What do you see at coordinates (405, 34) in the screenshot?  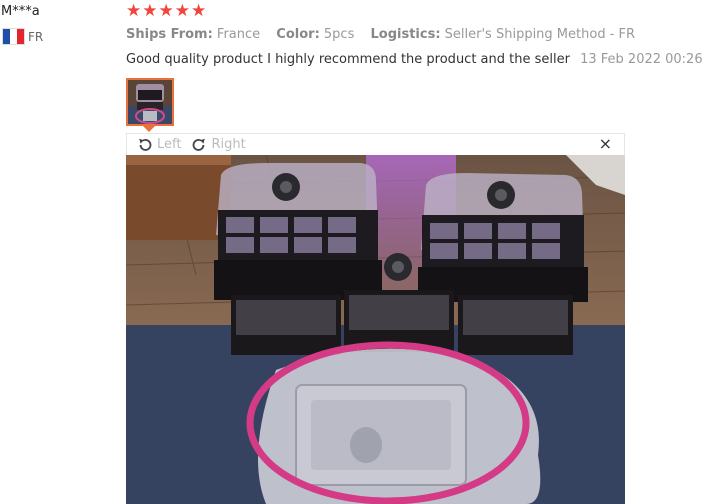 I see `logistics-label: Logistics:` at bounding box center [405, 34].